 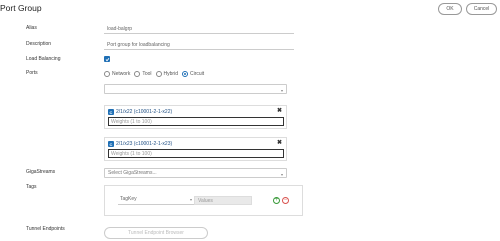 I want to click on tag-key-select: TagKey ▾, so click(x=156, y=200).